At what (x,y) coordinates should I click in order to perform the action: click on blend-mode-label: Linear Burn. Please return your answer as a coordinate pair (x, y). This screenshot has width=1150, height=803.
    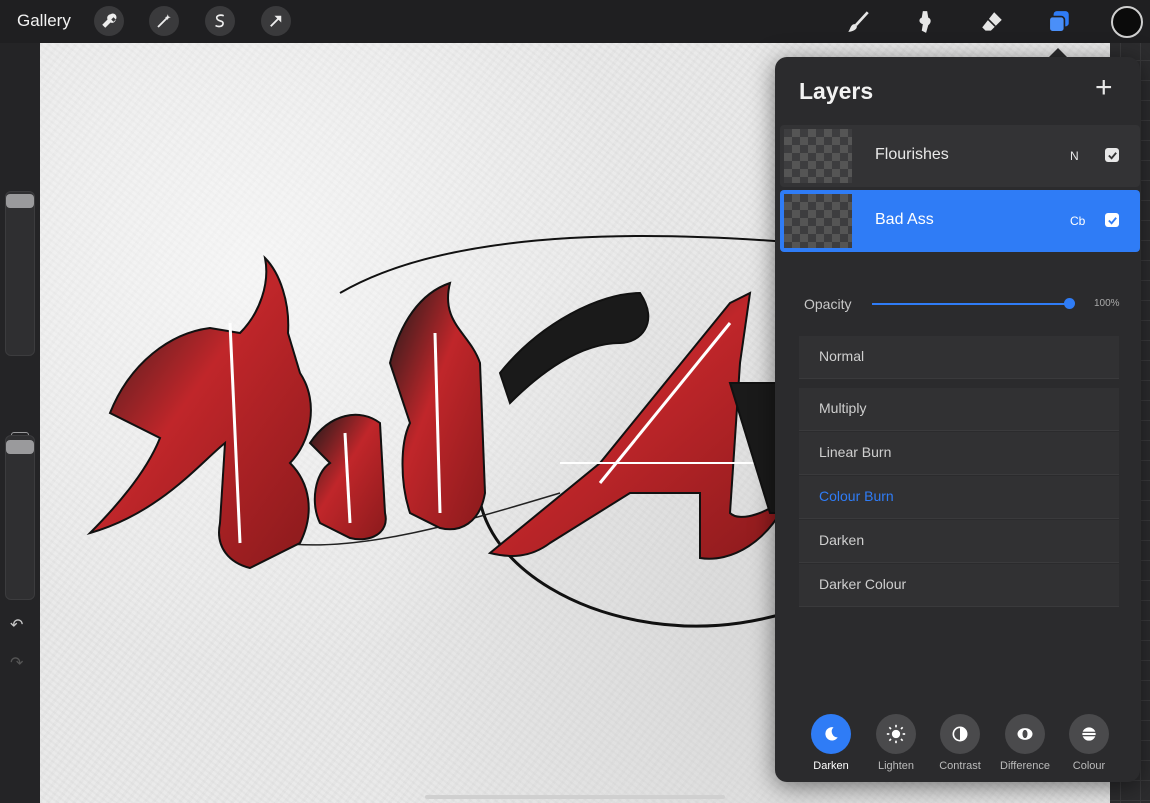
    Looking at the image, I should click on (855, 452).